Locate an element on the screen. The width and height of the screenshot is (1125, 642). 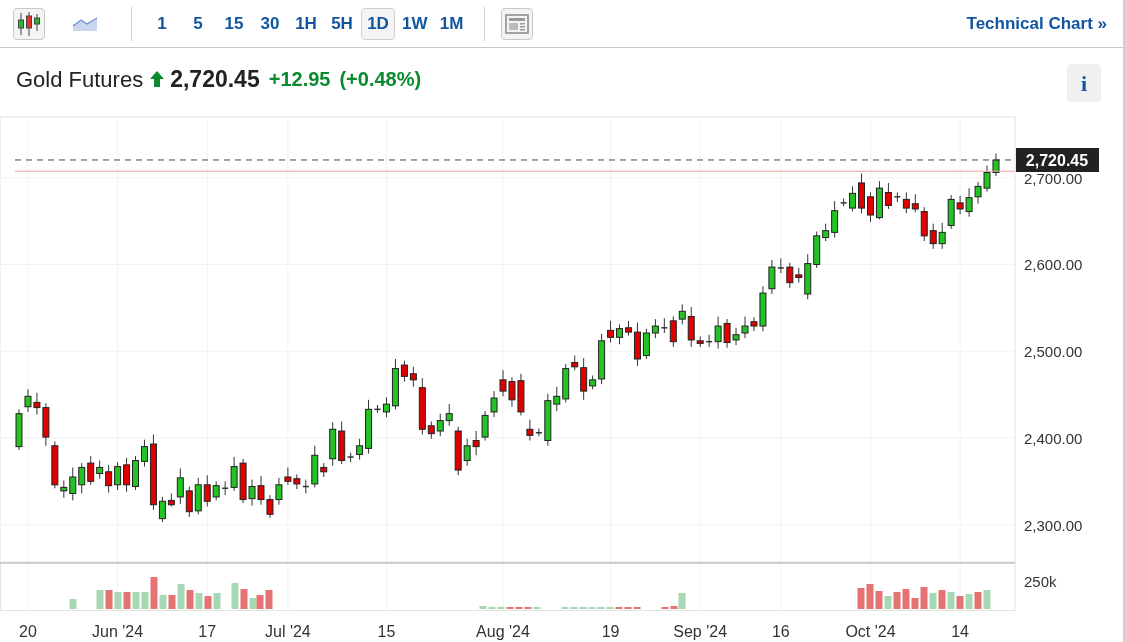
interval-button: 1H is located at coordinates (306, 23).